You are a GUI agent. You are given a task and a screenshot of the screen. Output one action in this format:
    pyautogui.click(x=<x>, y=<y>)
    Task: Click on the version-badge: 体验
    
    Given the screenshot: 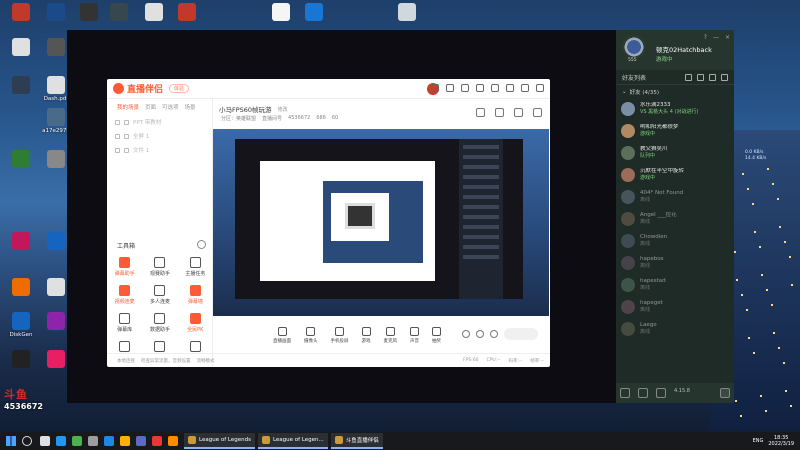 What is the action you would take?
    pyautogui.click(x=179, y=88)
    